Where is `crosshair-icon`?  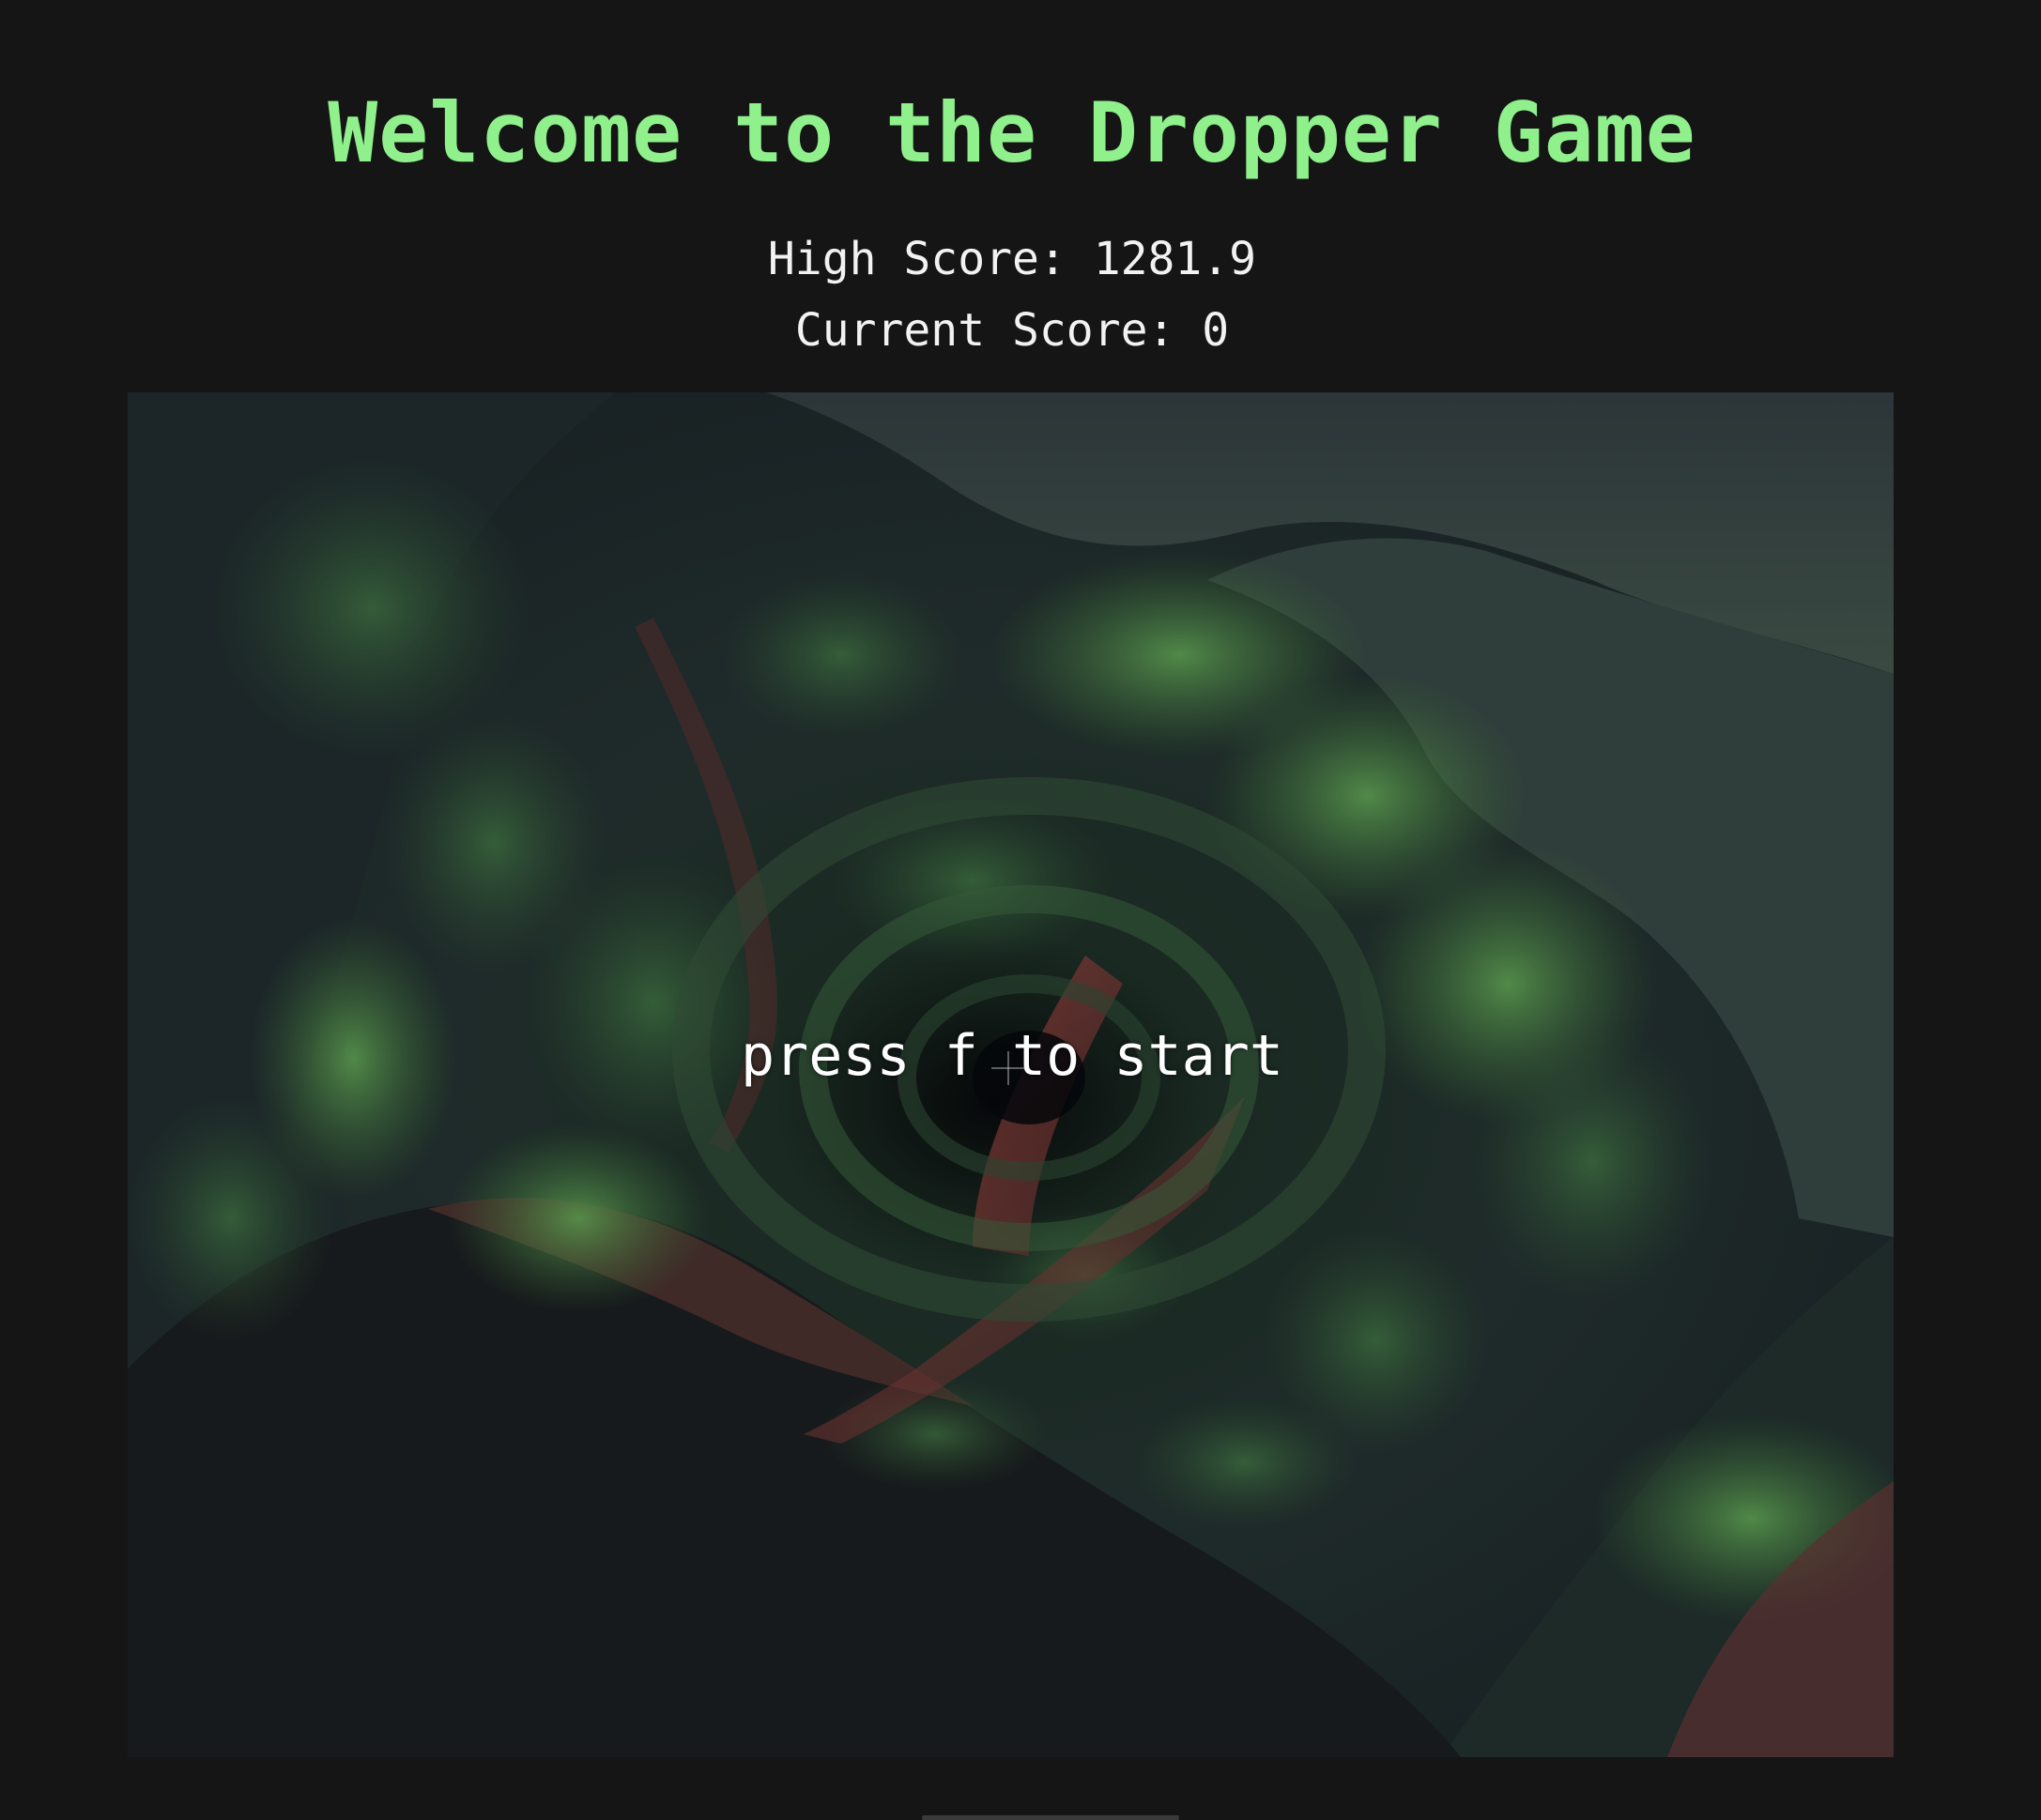 crosshair-icon is located at coordinates (1008, 1068).